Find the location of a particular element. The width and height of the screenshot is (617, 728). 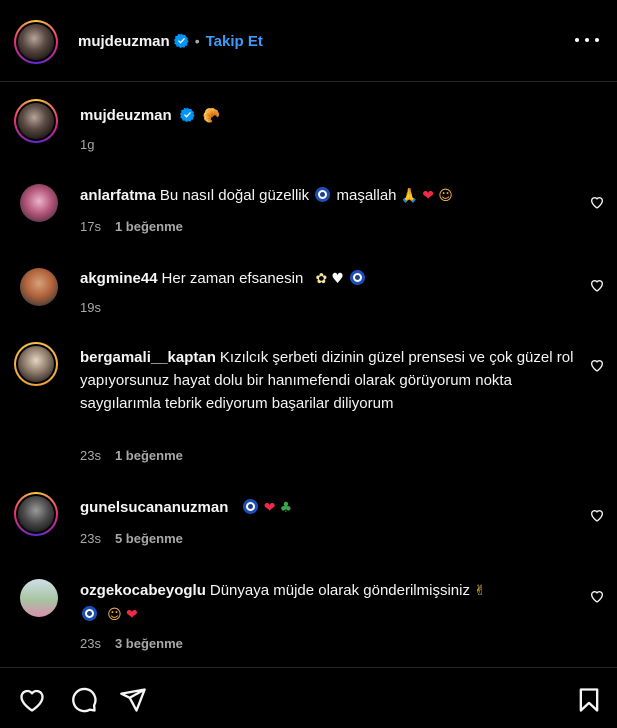

comment-meta: 23s 5 beğenme is located at coordinates (131, 538).